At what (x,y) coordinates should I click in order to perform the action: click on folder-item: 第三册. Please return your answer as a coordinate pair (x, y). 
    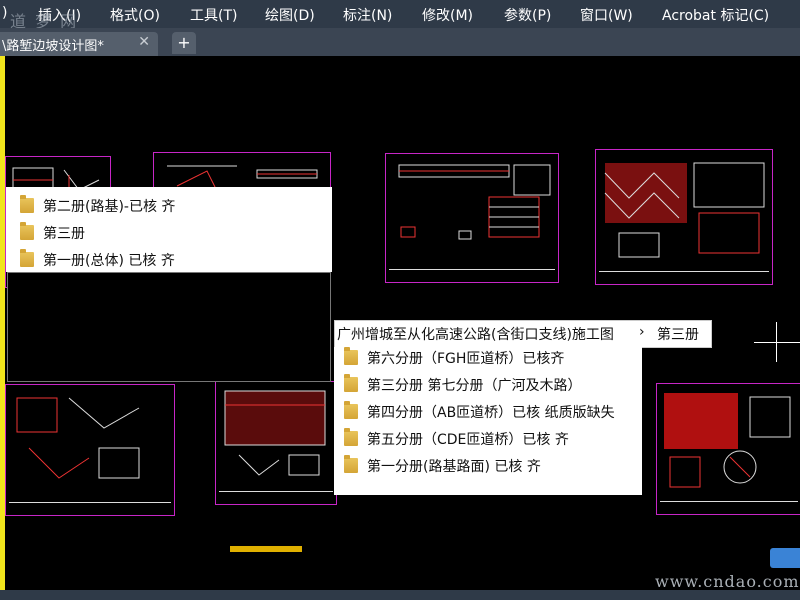
    Looking at the image, I should click on (52, 233).